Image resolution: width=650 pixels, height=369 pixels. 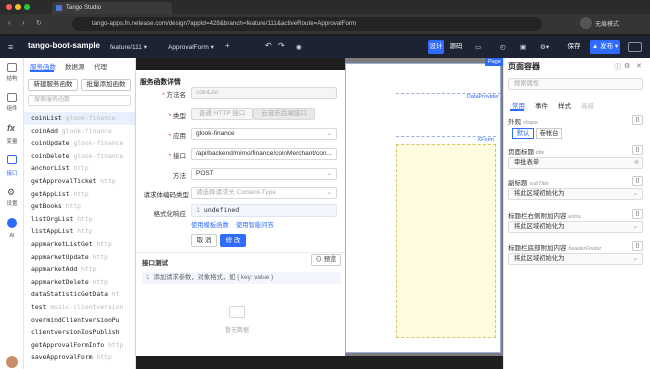 What do you see at coordinates (544, 47) in the screenshot?
I see `settings-gear-icon: ⚙▾` at bounding box center [544, 47].